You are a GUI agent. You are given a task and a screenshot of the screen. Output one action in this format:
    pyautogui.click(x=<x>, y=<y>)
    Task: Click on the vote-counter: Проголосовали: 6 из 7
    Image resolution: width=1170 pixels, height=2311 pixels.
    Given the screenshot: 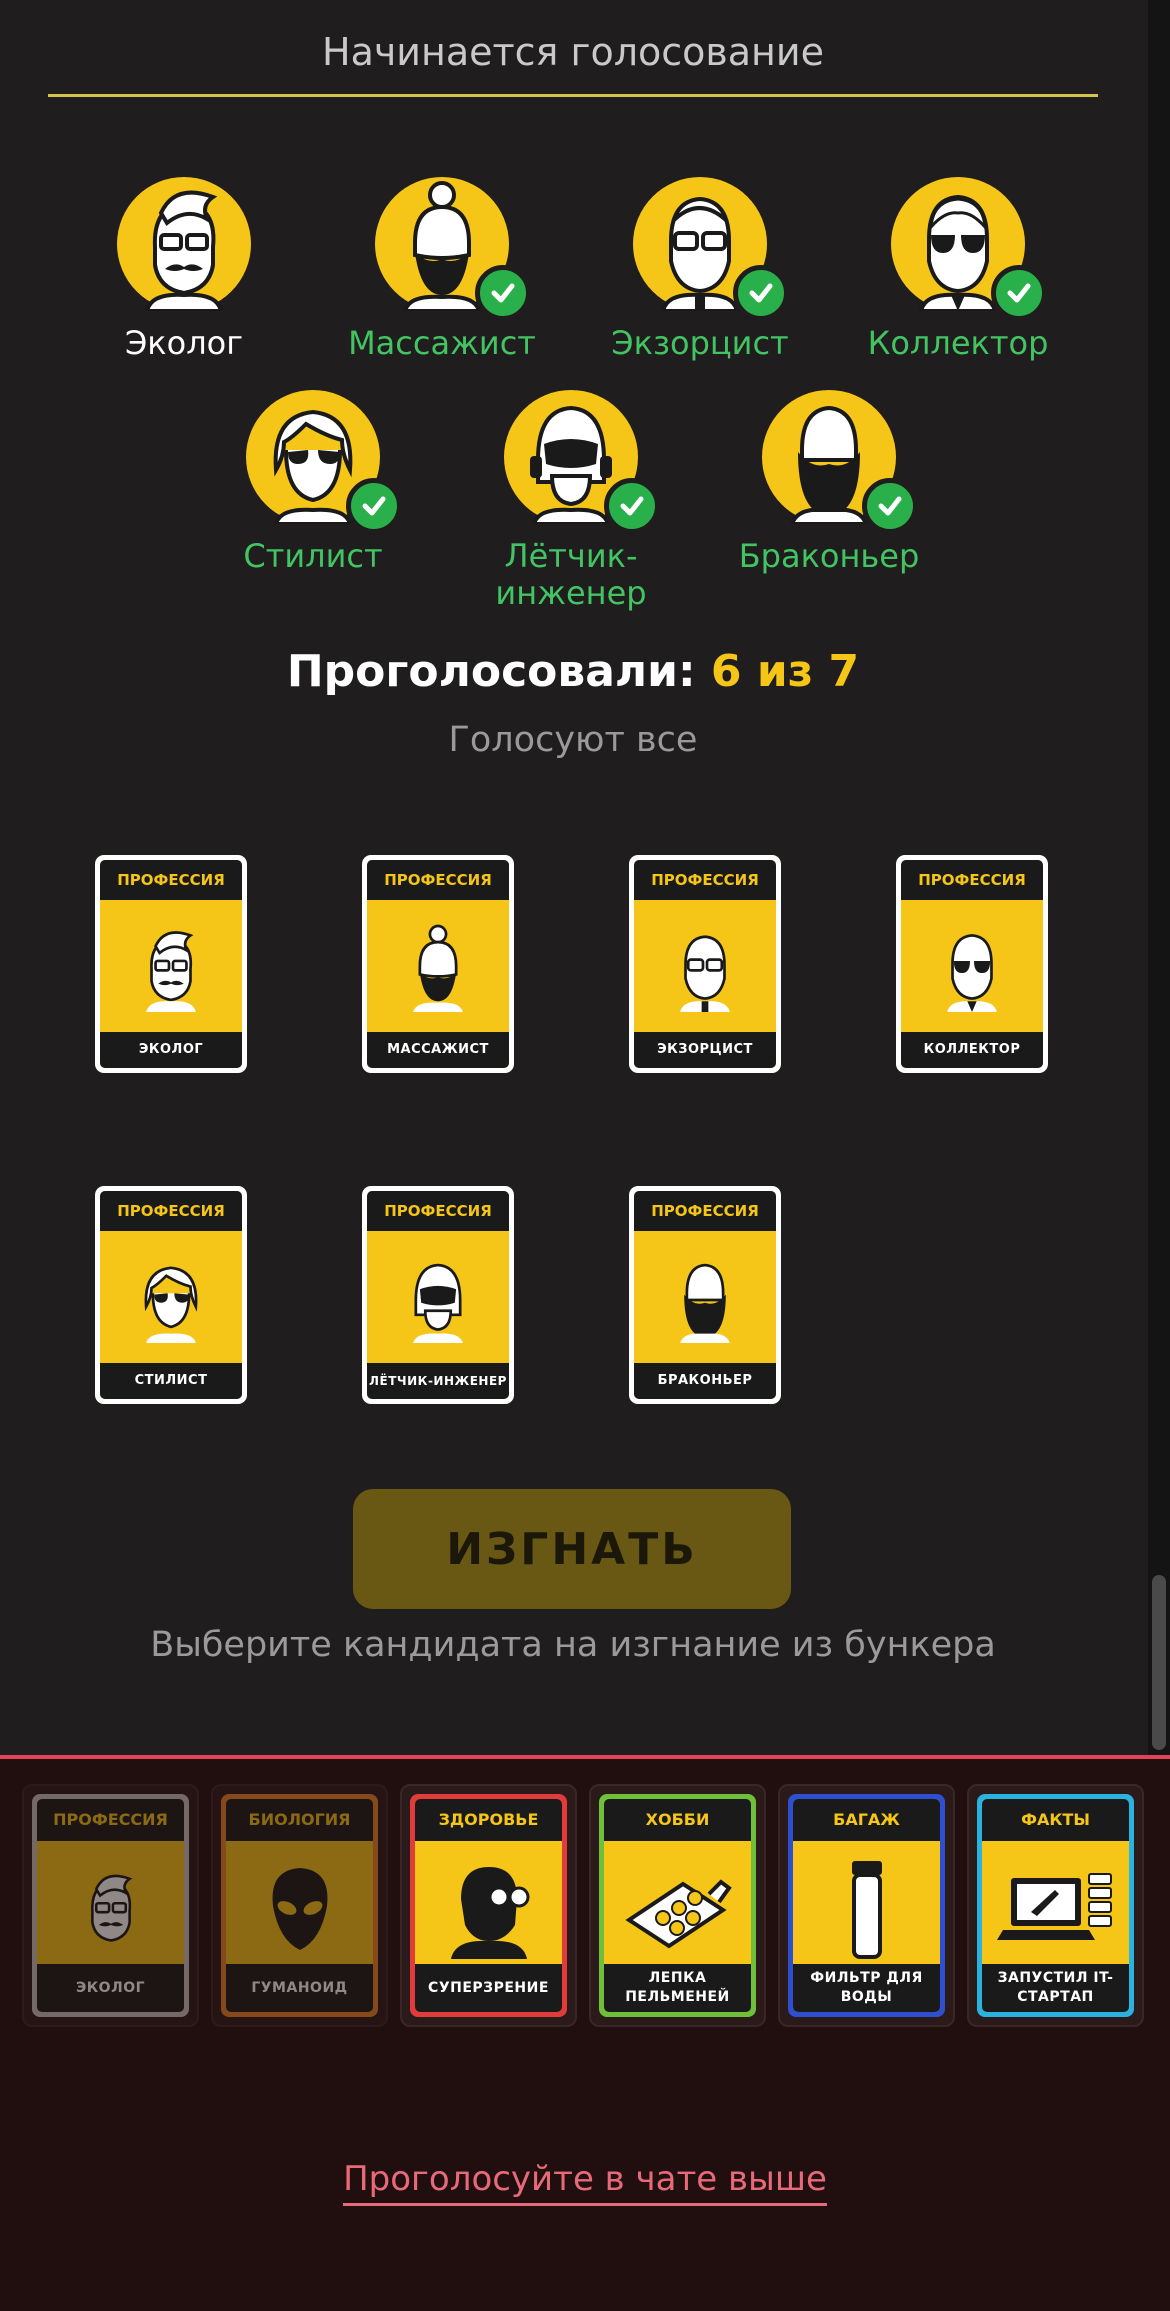 What is the action you would take?
    pyautogui.click(x=573, y=671)
    